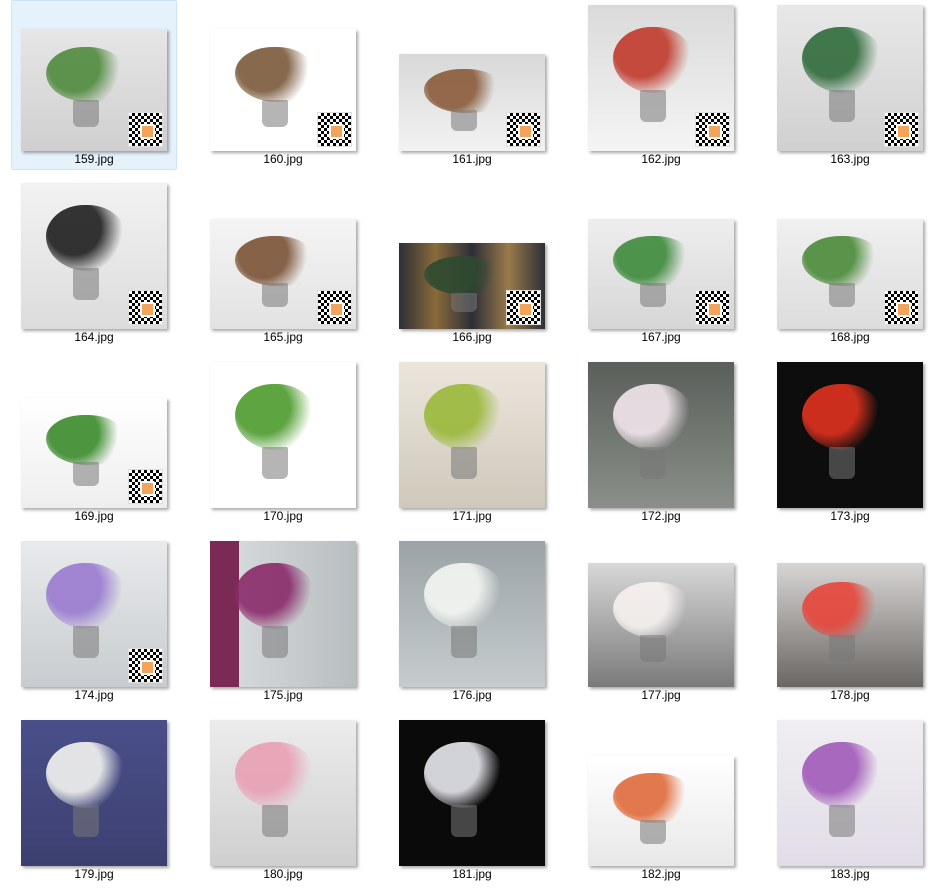  Describe the element at coordinates (472, 159) in the screenshot. I see `file-name-label: 161.jpg` at that location.